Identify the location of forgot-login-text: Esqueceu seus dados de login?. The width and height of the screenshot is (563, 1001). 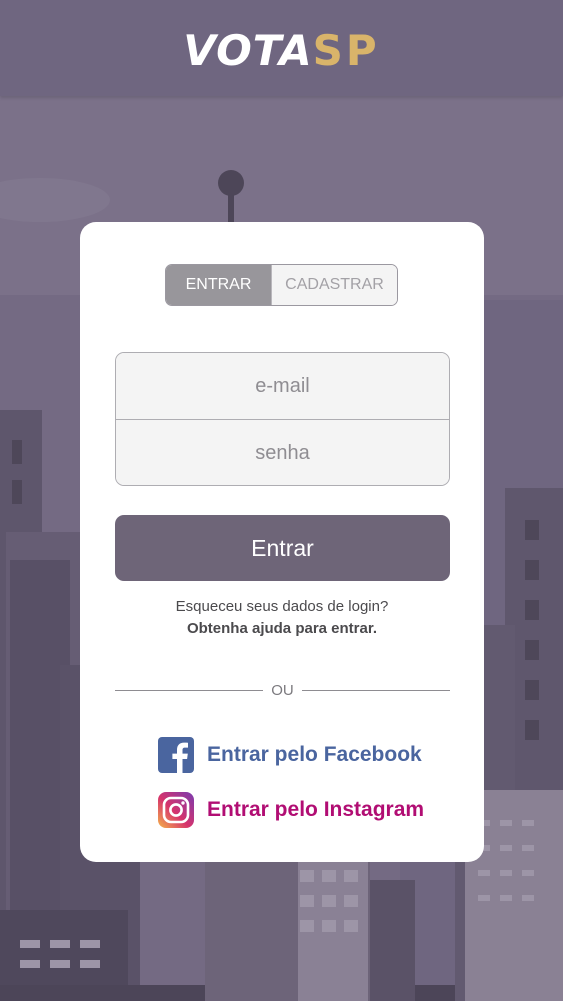
(282, 606).